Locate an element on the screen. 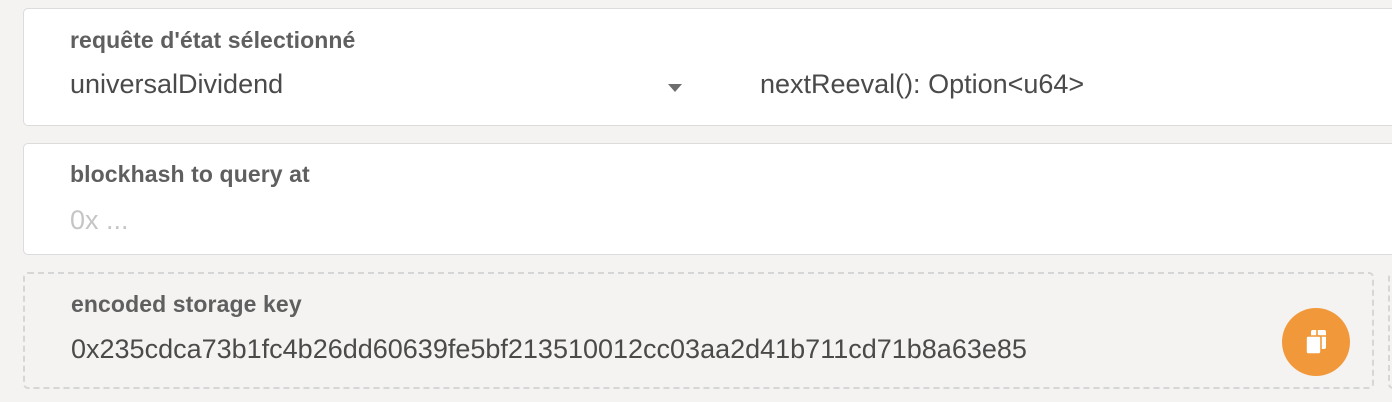 The image size is (1392, 402). method-select: nextReeval(): Option<u64> is located at coordinates (922, 84).